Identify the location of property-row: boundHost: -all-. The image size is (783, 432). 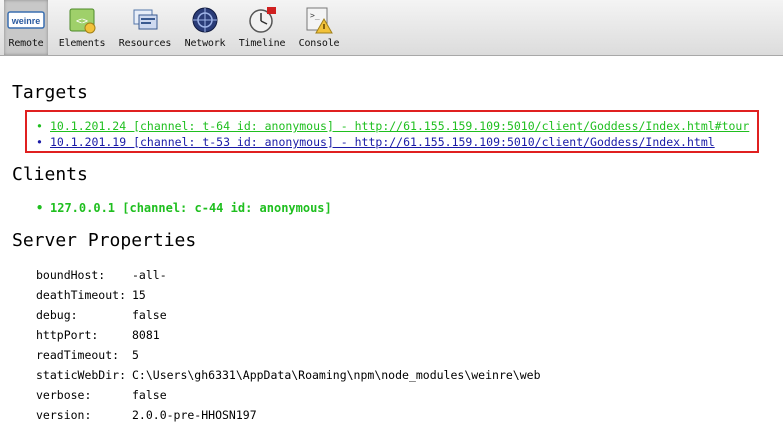
(288, 275).